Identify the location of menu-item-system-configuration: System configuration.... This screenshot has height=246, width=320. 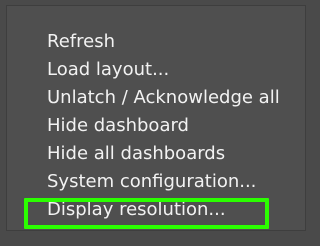
(174, 182).